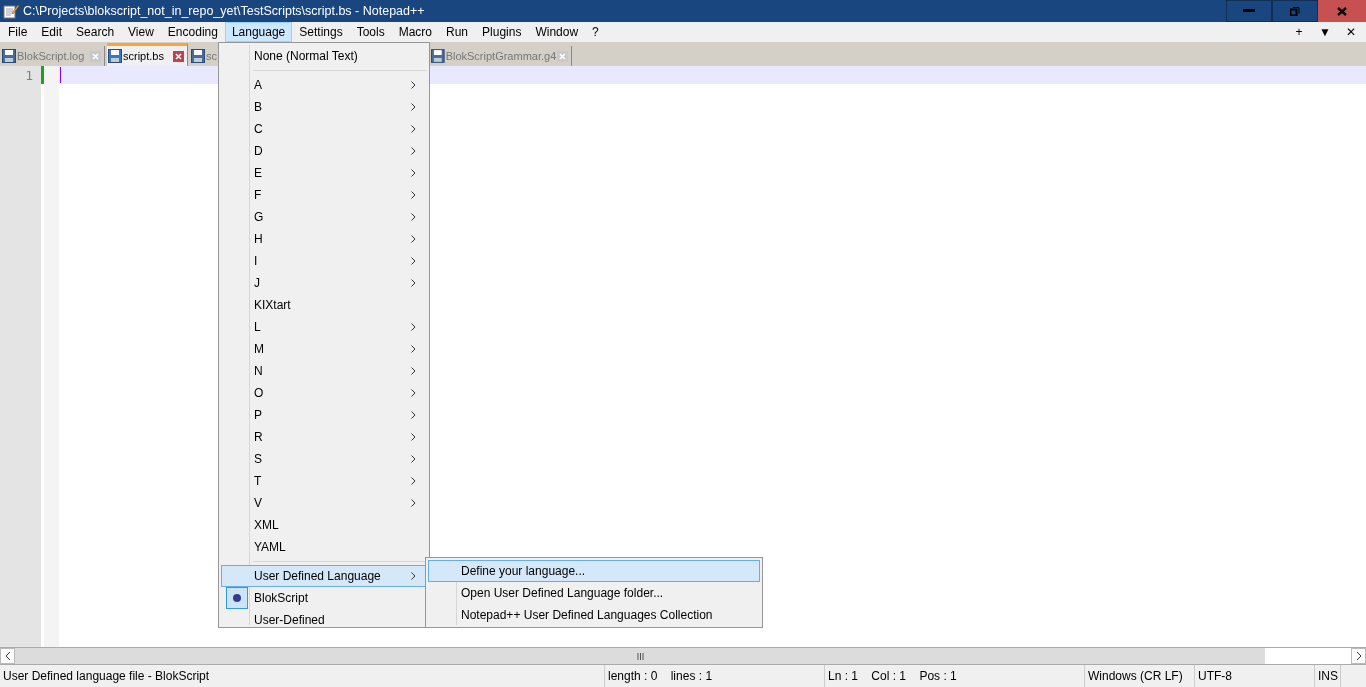 This screenshot has width=1366, height=687. I want to click on menu-item: Window, so click(557, 32).